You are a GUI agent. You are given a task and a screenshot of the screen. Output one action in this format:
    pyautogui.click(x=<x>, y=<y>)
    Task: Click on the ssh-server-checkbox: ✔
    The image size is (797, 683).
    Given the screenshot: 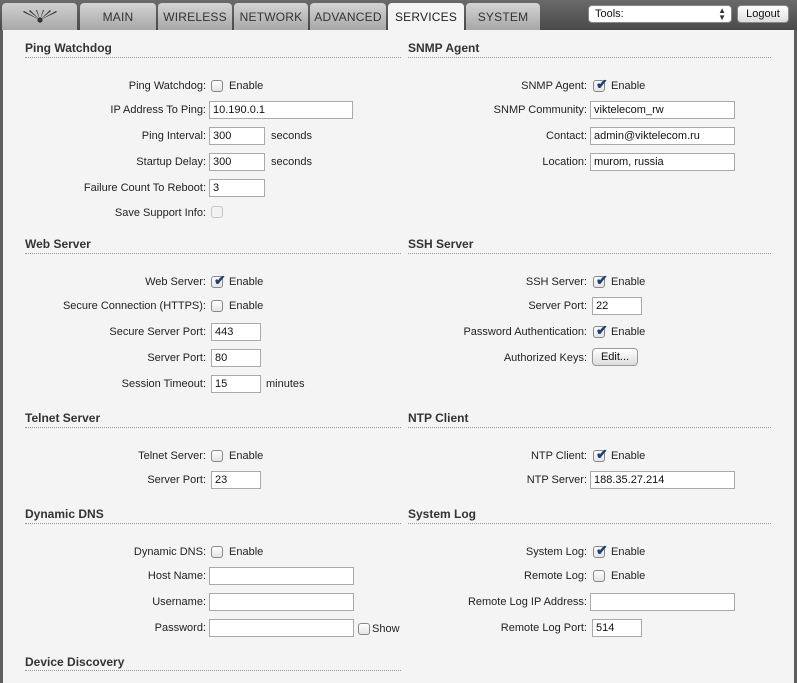 What is the action you would take?
    pyautogui.click(x=600, y=280)
    